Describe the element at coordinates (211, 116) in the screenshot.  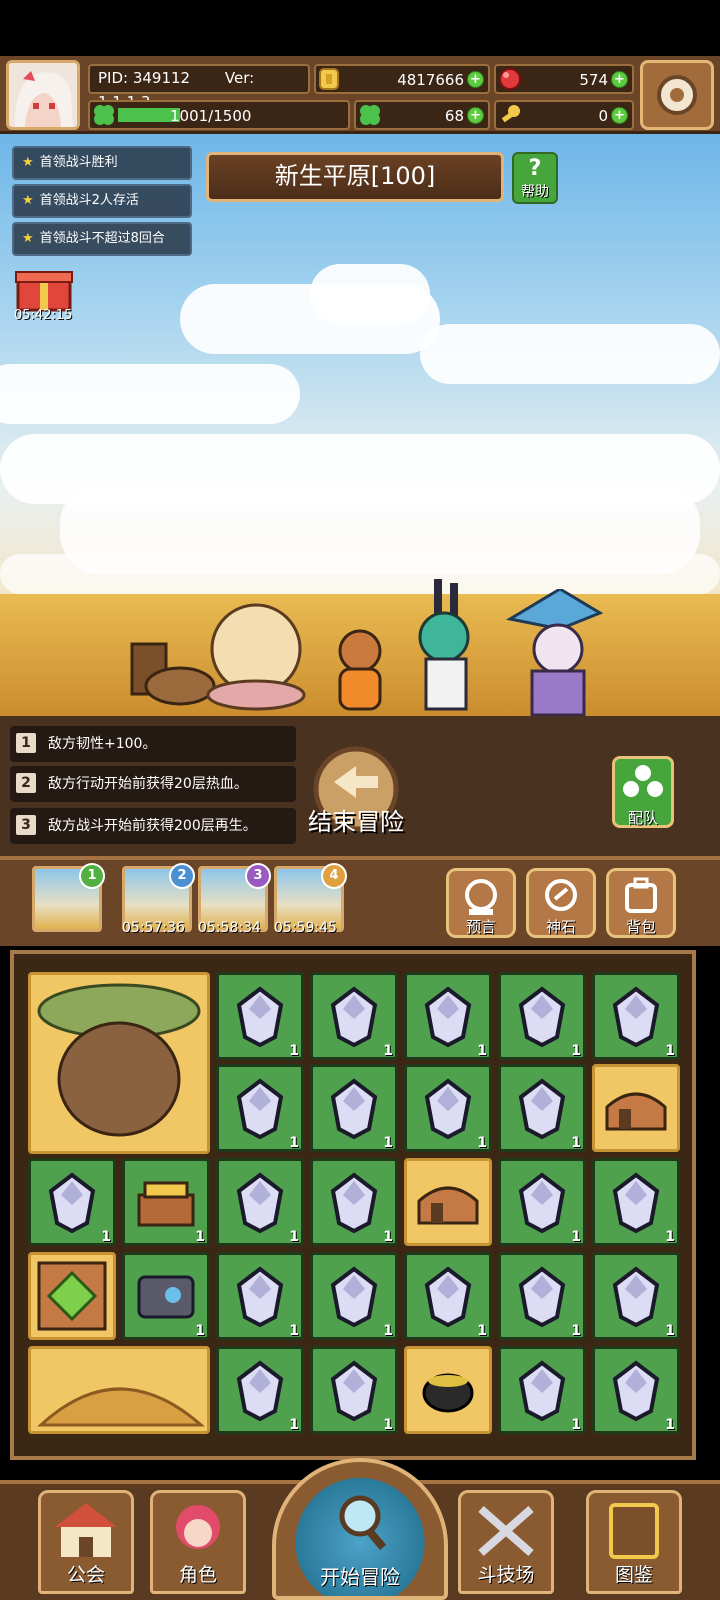
I see `exp-text: 1001/1500` at that location.